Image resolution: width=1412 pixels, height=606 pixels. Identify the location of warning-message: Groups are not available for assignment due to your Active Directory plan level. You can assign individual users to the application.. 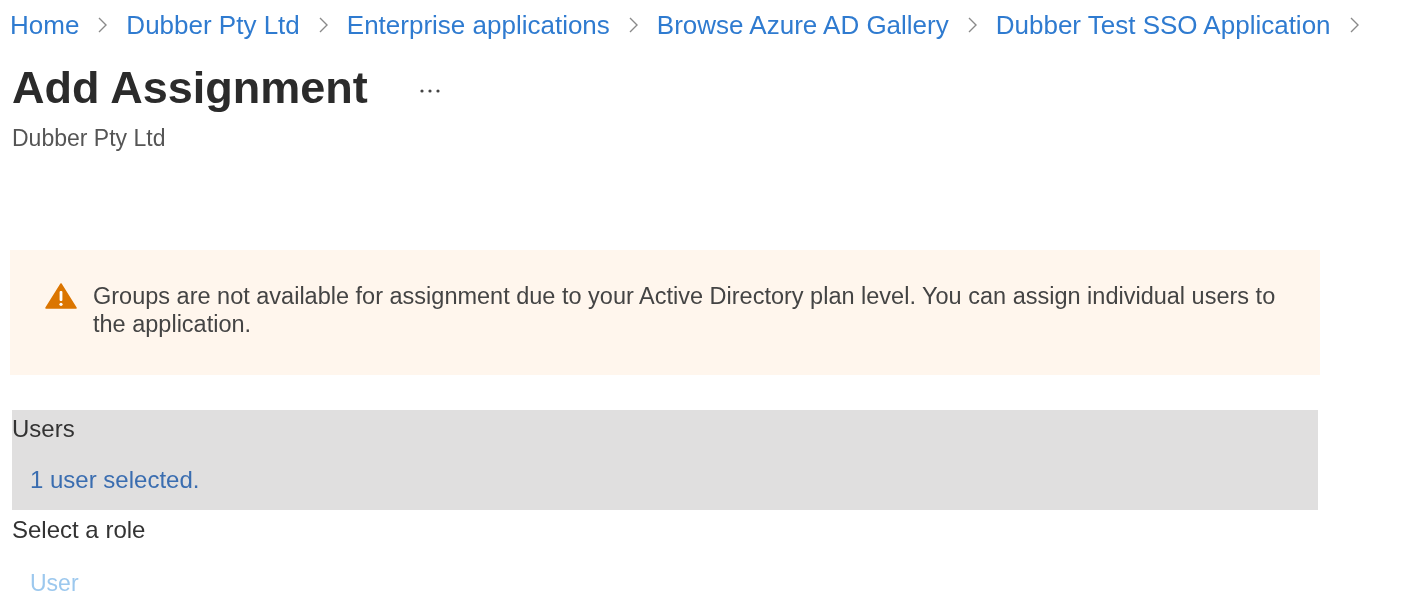
(685, 310).